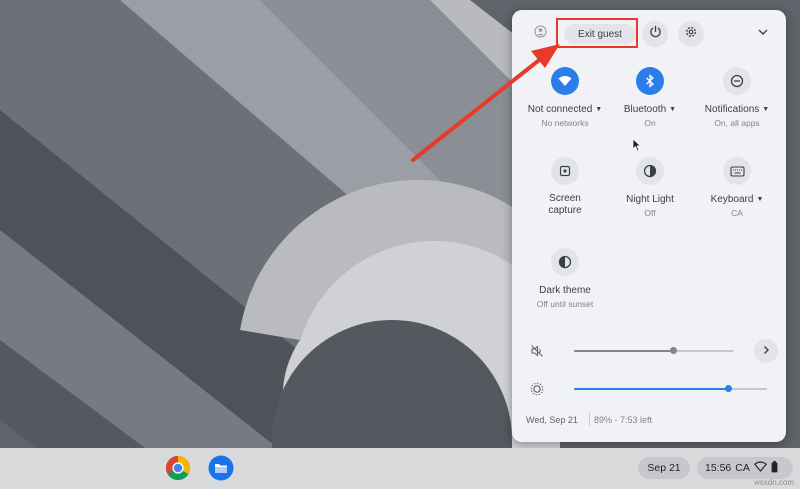 The width and height of the screenshot is (800, 489). What do you see at coordinates (637, 145) in the screenshot?
I see `mouse-cursor` at bounding box center [637, 145].